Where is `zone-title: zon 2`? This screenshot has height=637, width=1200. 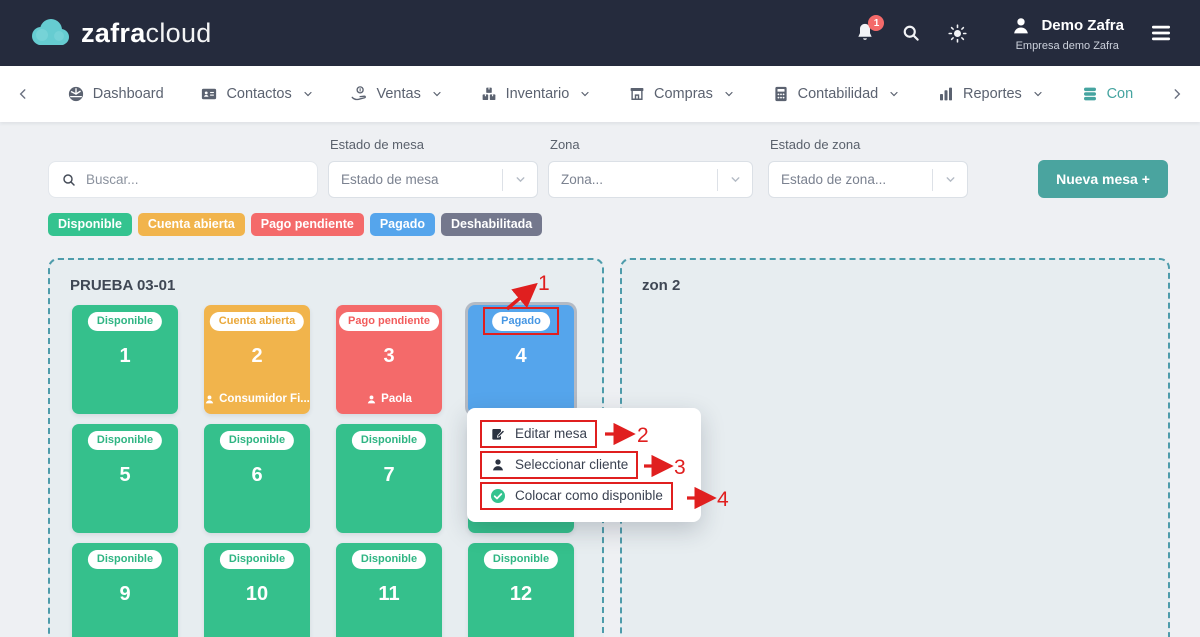
zone-title: zon 2 is located at coordinates (661, 285).